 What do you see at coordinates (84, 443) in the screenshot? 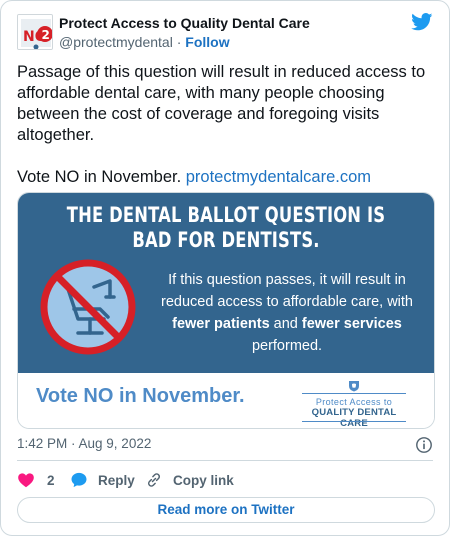
I see `tweet-timestamp: 1:42 PM · Aug 9, 2022` at bounding box center [84, 443].